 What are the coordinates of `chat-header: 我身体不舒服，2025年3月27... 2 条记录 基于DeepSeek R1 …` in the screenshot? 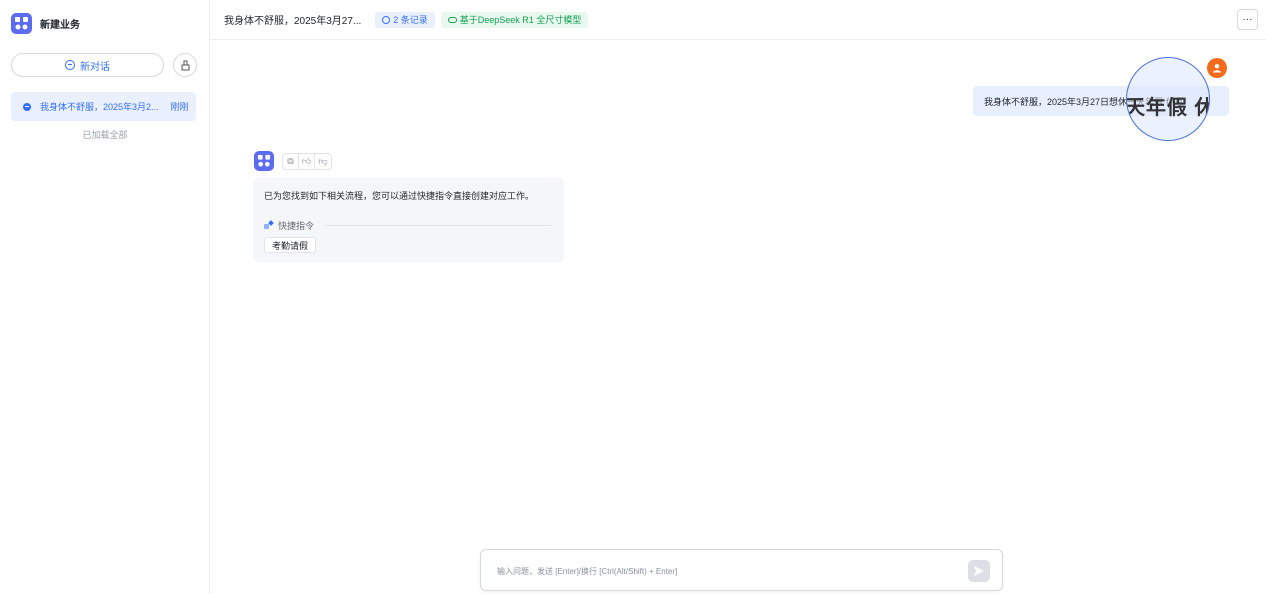 It's located at (738, 20).